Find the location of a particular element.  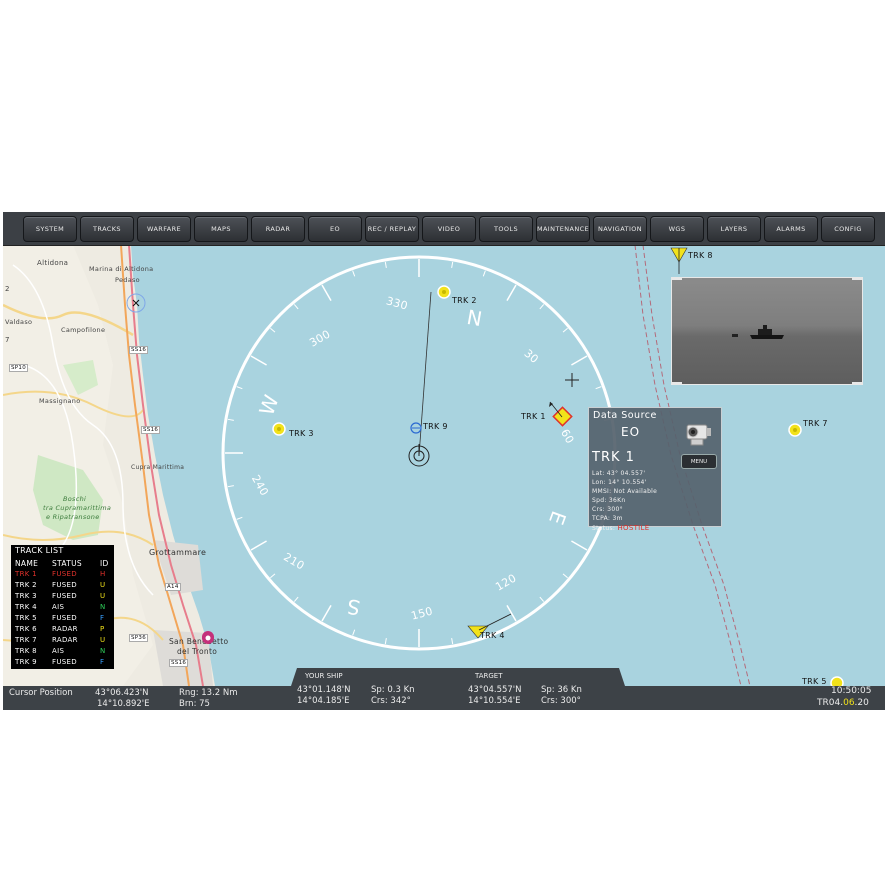

track-list-cell: RADAR is located at coordinates (65, 629).